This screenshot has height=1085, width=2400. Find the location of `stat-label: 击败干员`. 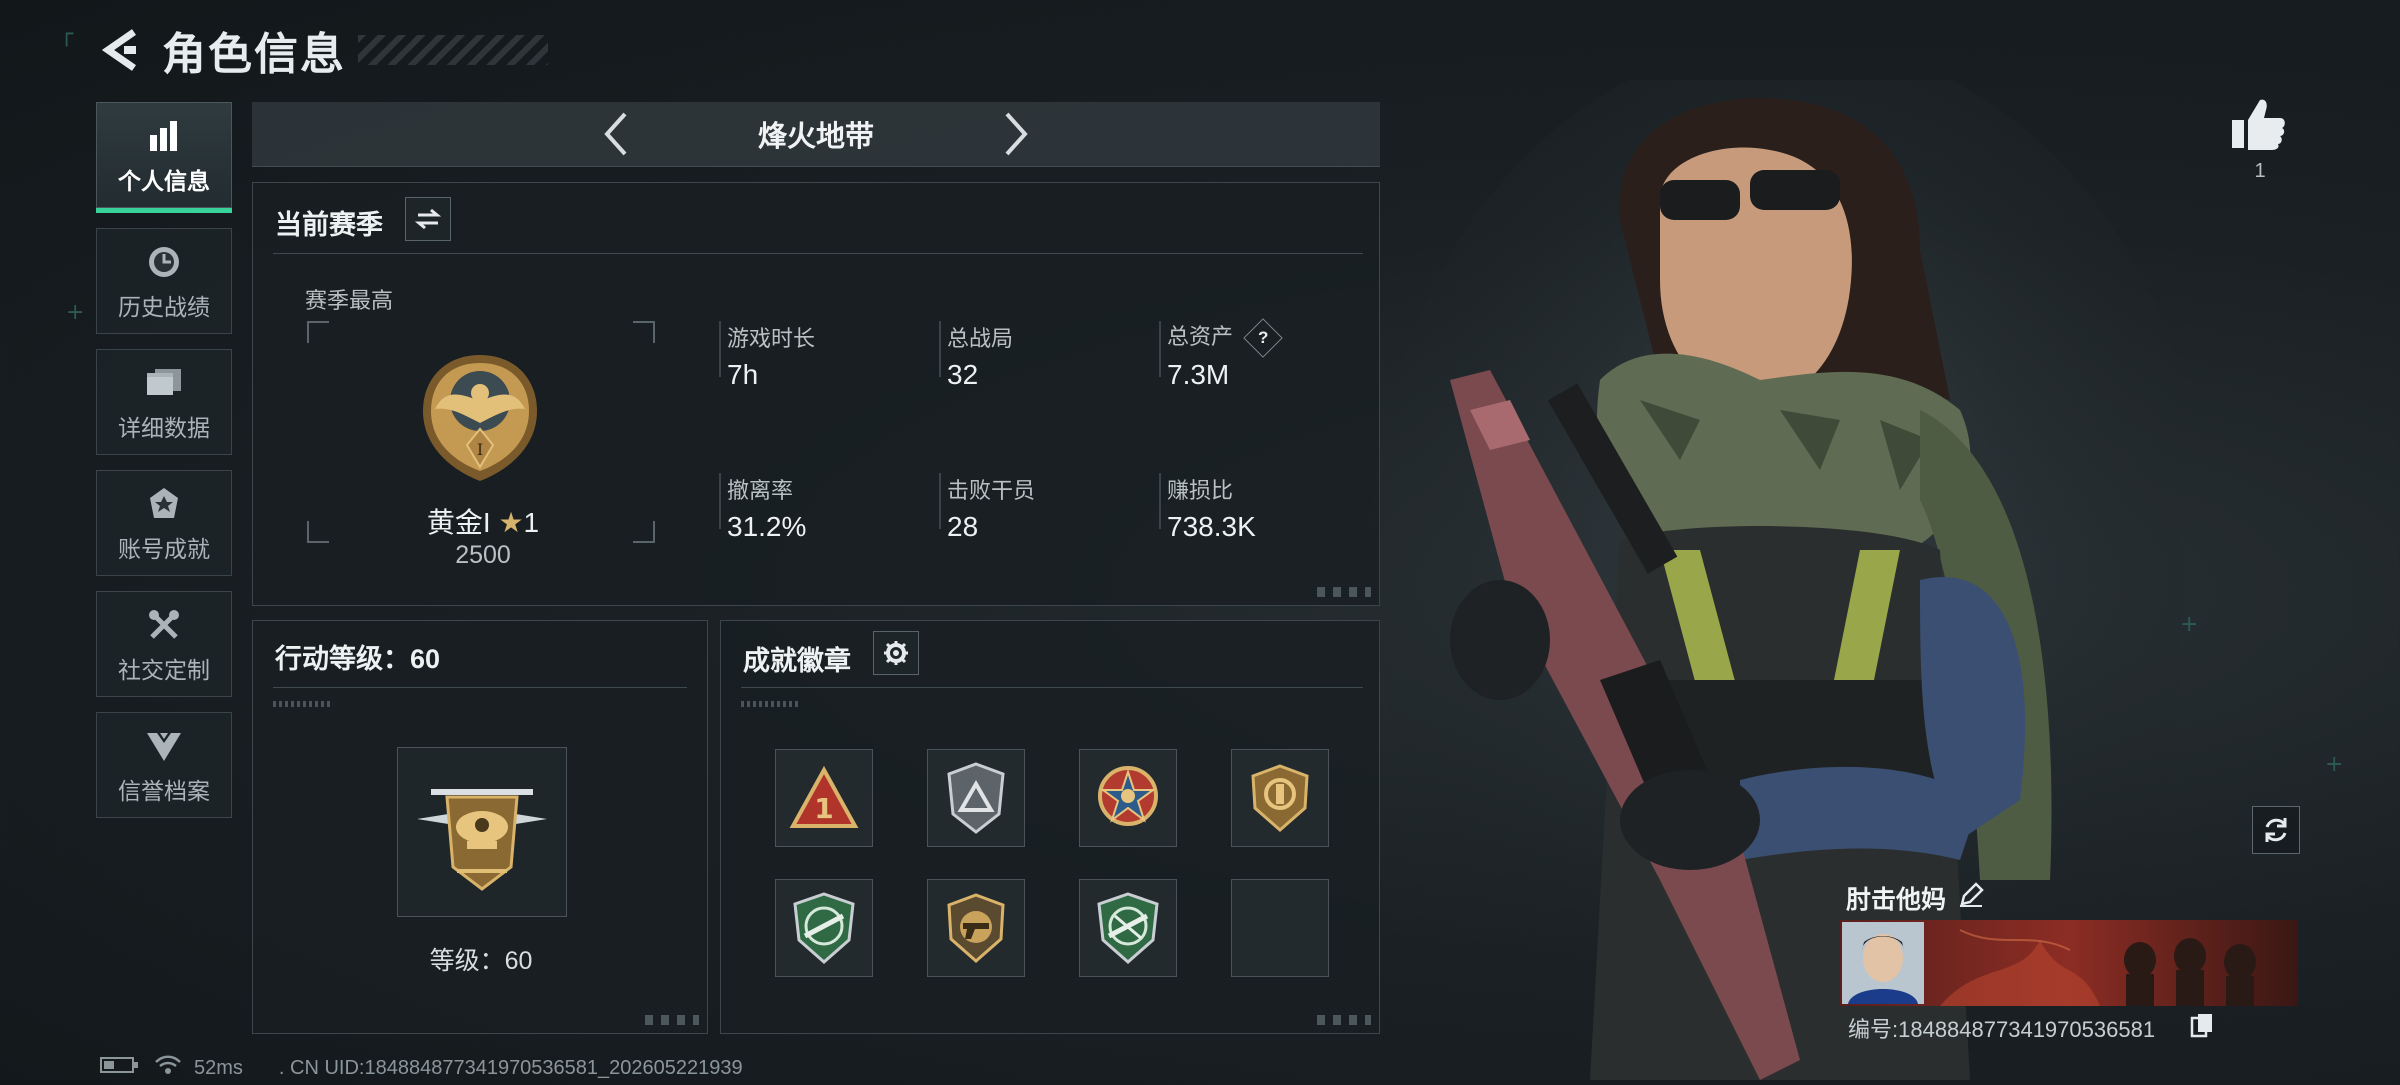

stat-label: 击败干员 is located at coordinates (991, 490).